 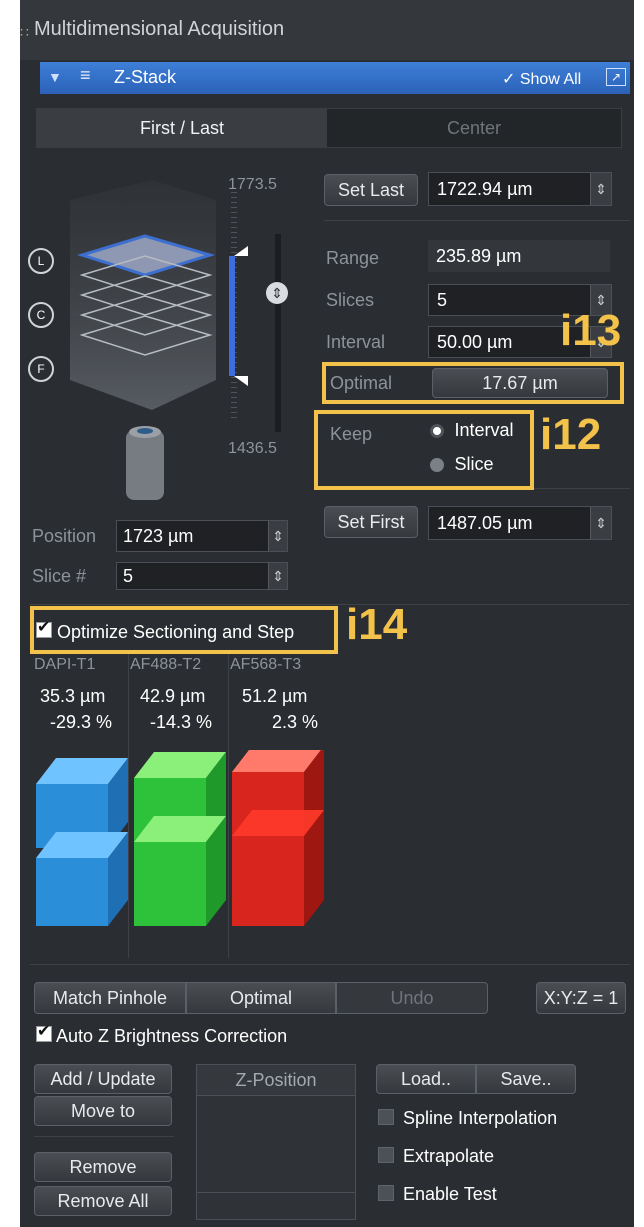 I want to click on channel-cubes, so click(x=180, y=838).